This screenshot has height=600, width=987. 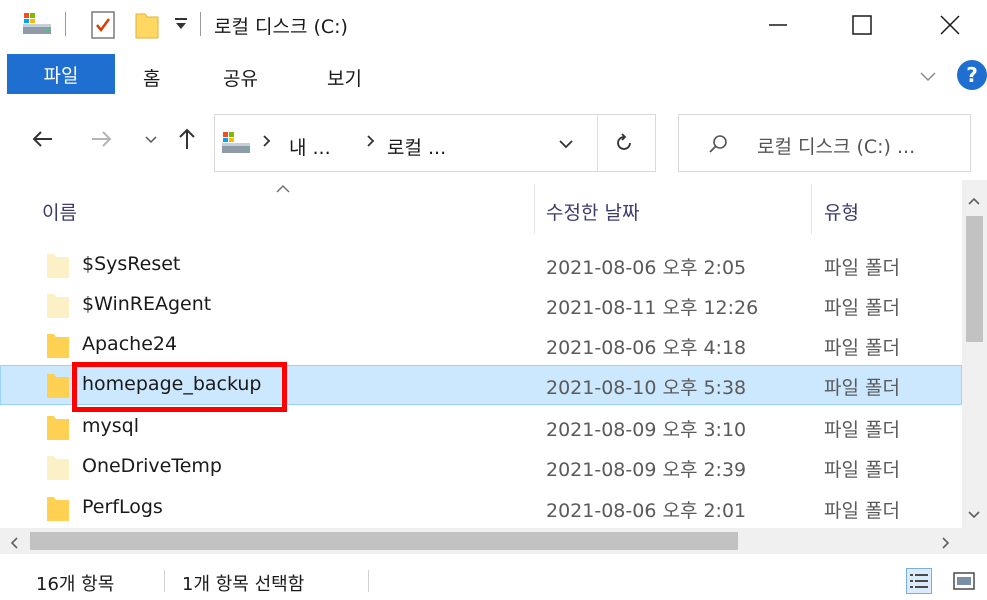 I want to click on window-title: 로컬 디스크 (C:), so click(x=281, y=27).